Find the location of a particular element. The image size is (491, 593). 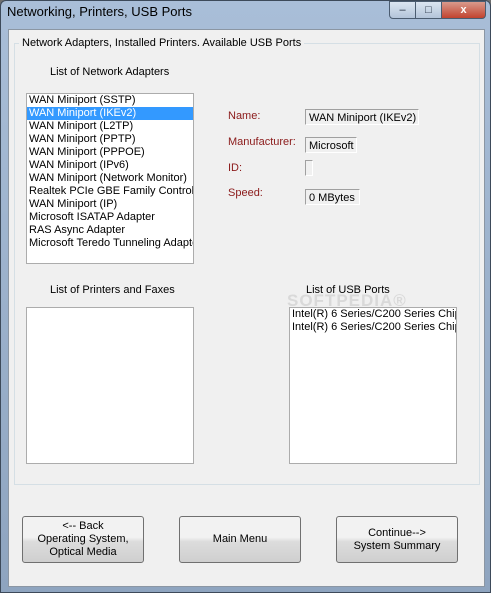

manufacturer-label: Manufacturer: is located at coordinates (262, 142).